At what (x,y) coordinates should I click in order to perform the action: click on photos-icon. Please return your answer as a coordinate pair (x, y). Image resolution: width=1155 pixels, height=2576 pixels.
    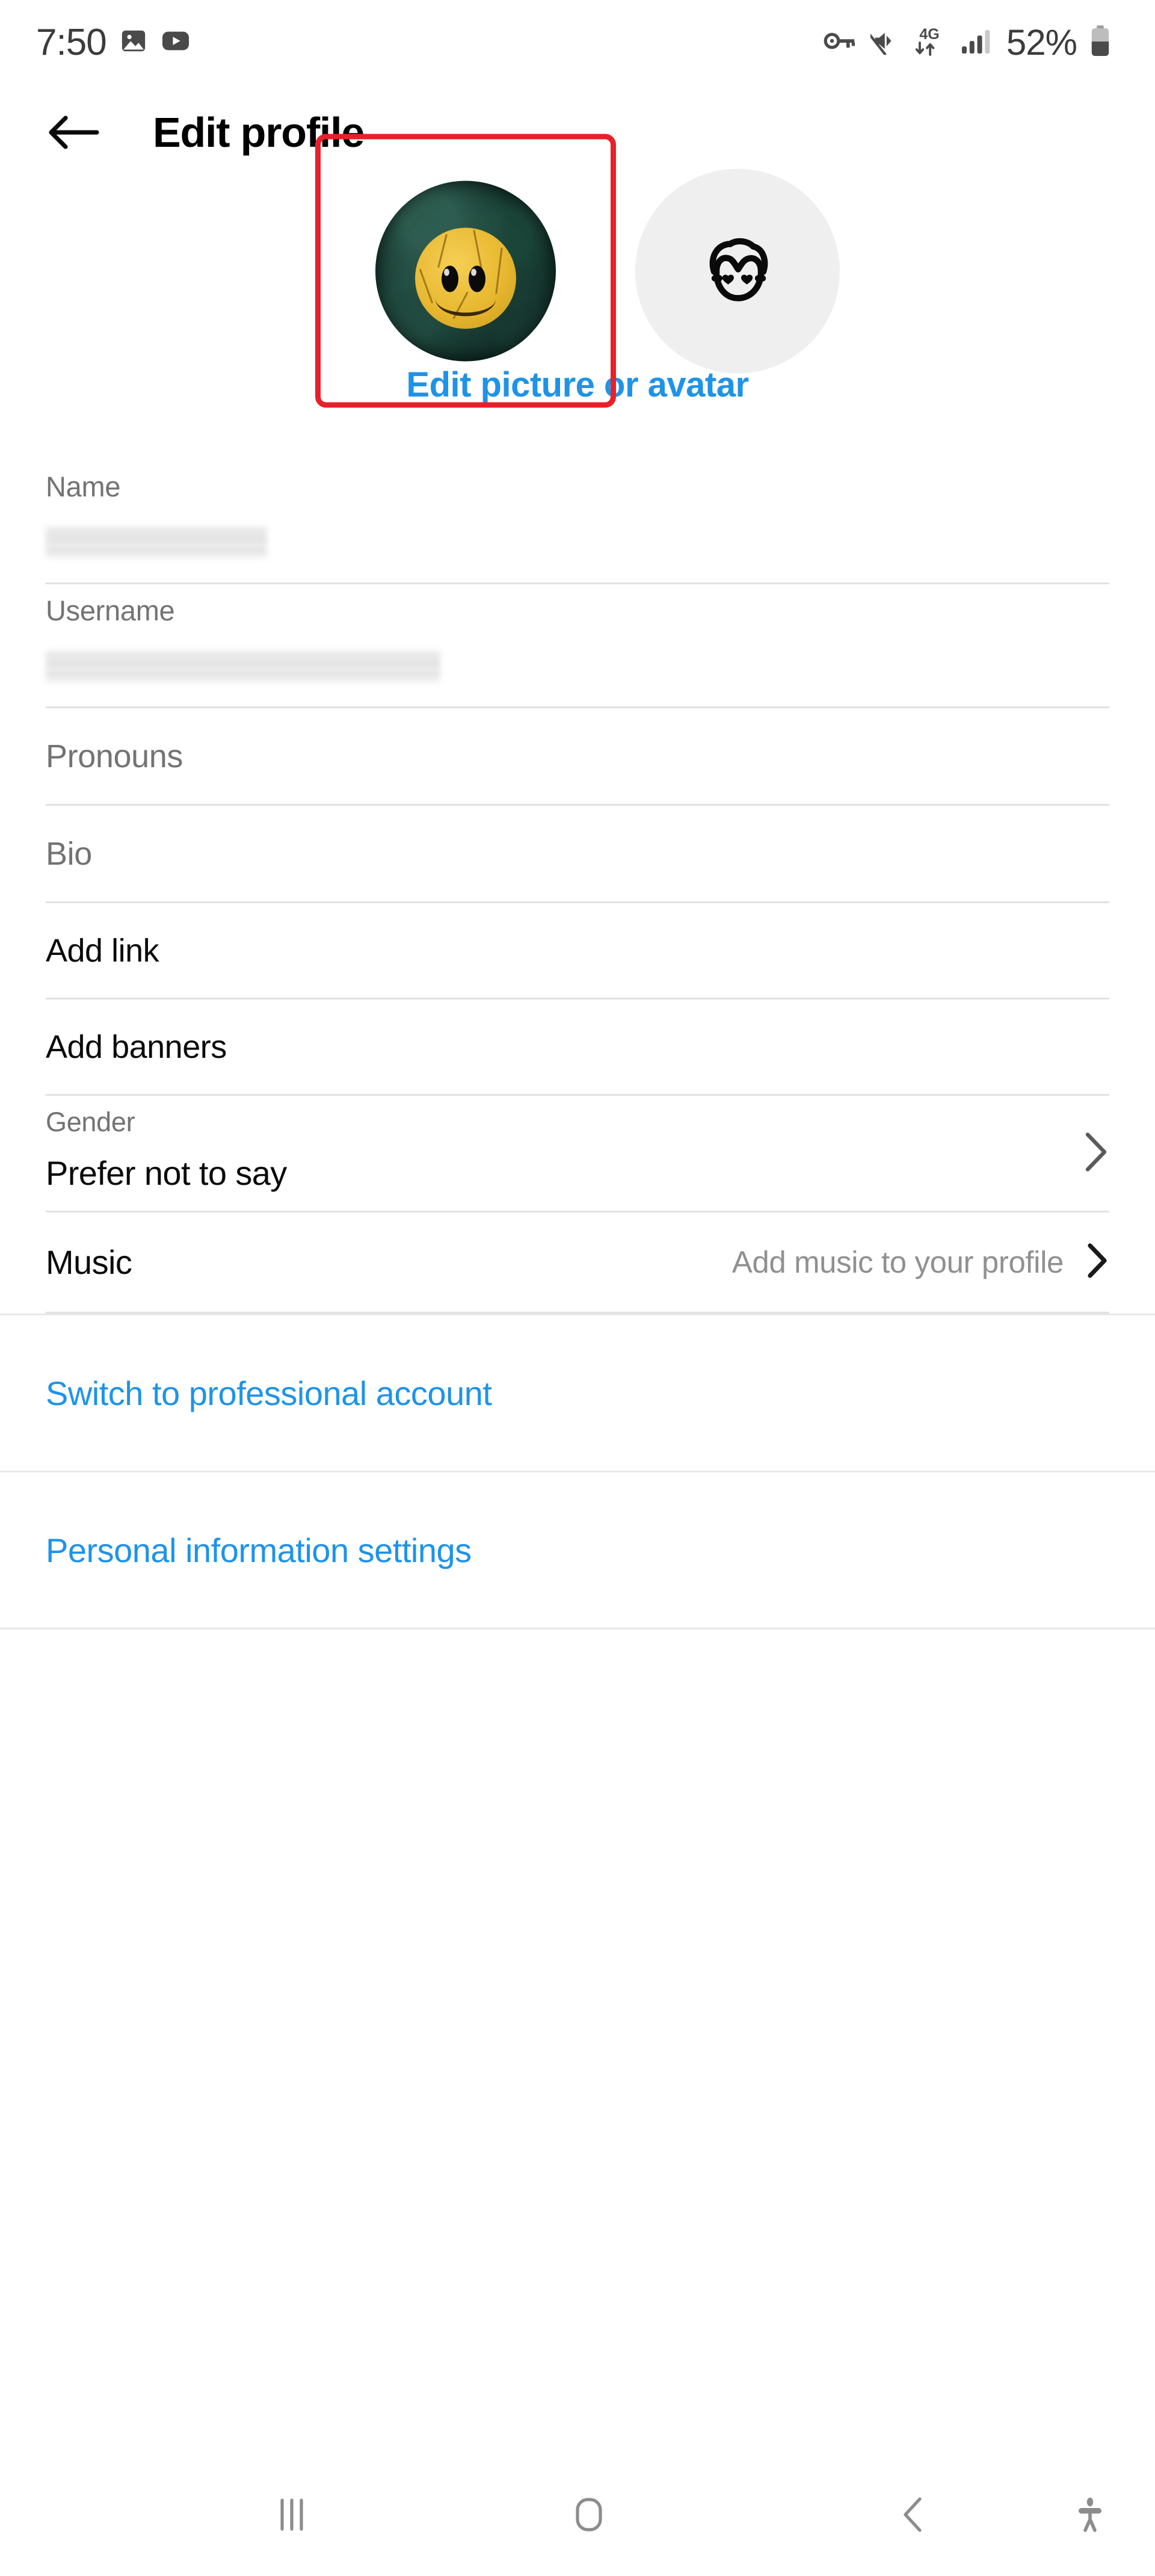
    Looking at the image, I should click on (133, 42).